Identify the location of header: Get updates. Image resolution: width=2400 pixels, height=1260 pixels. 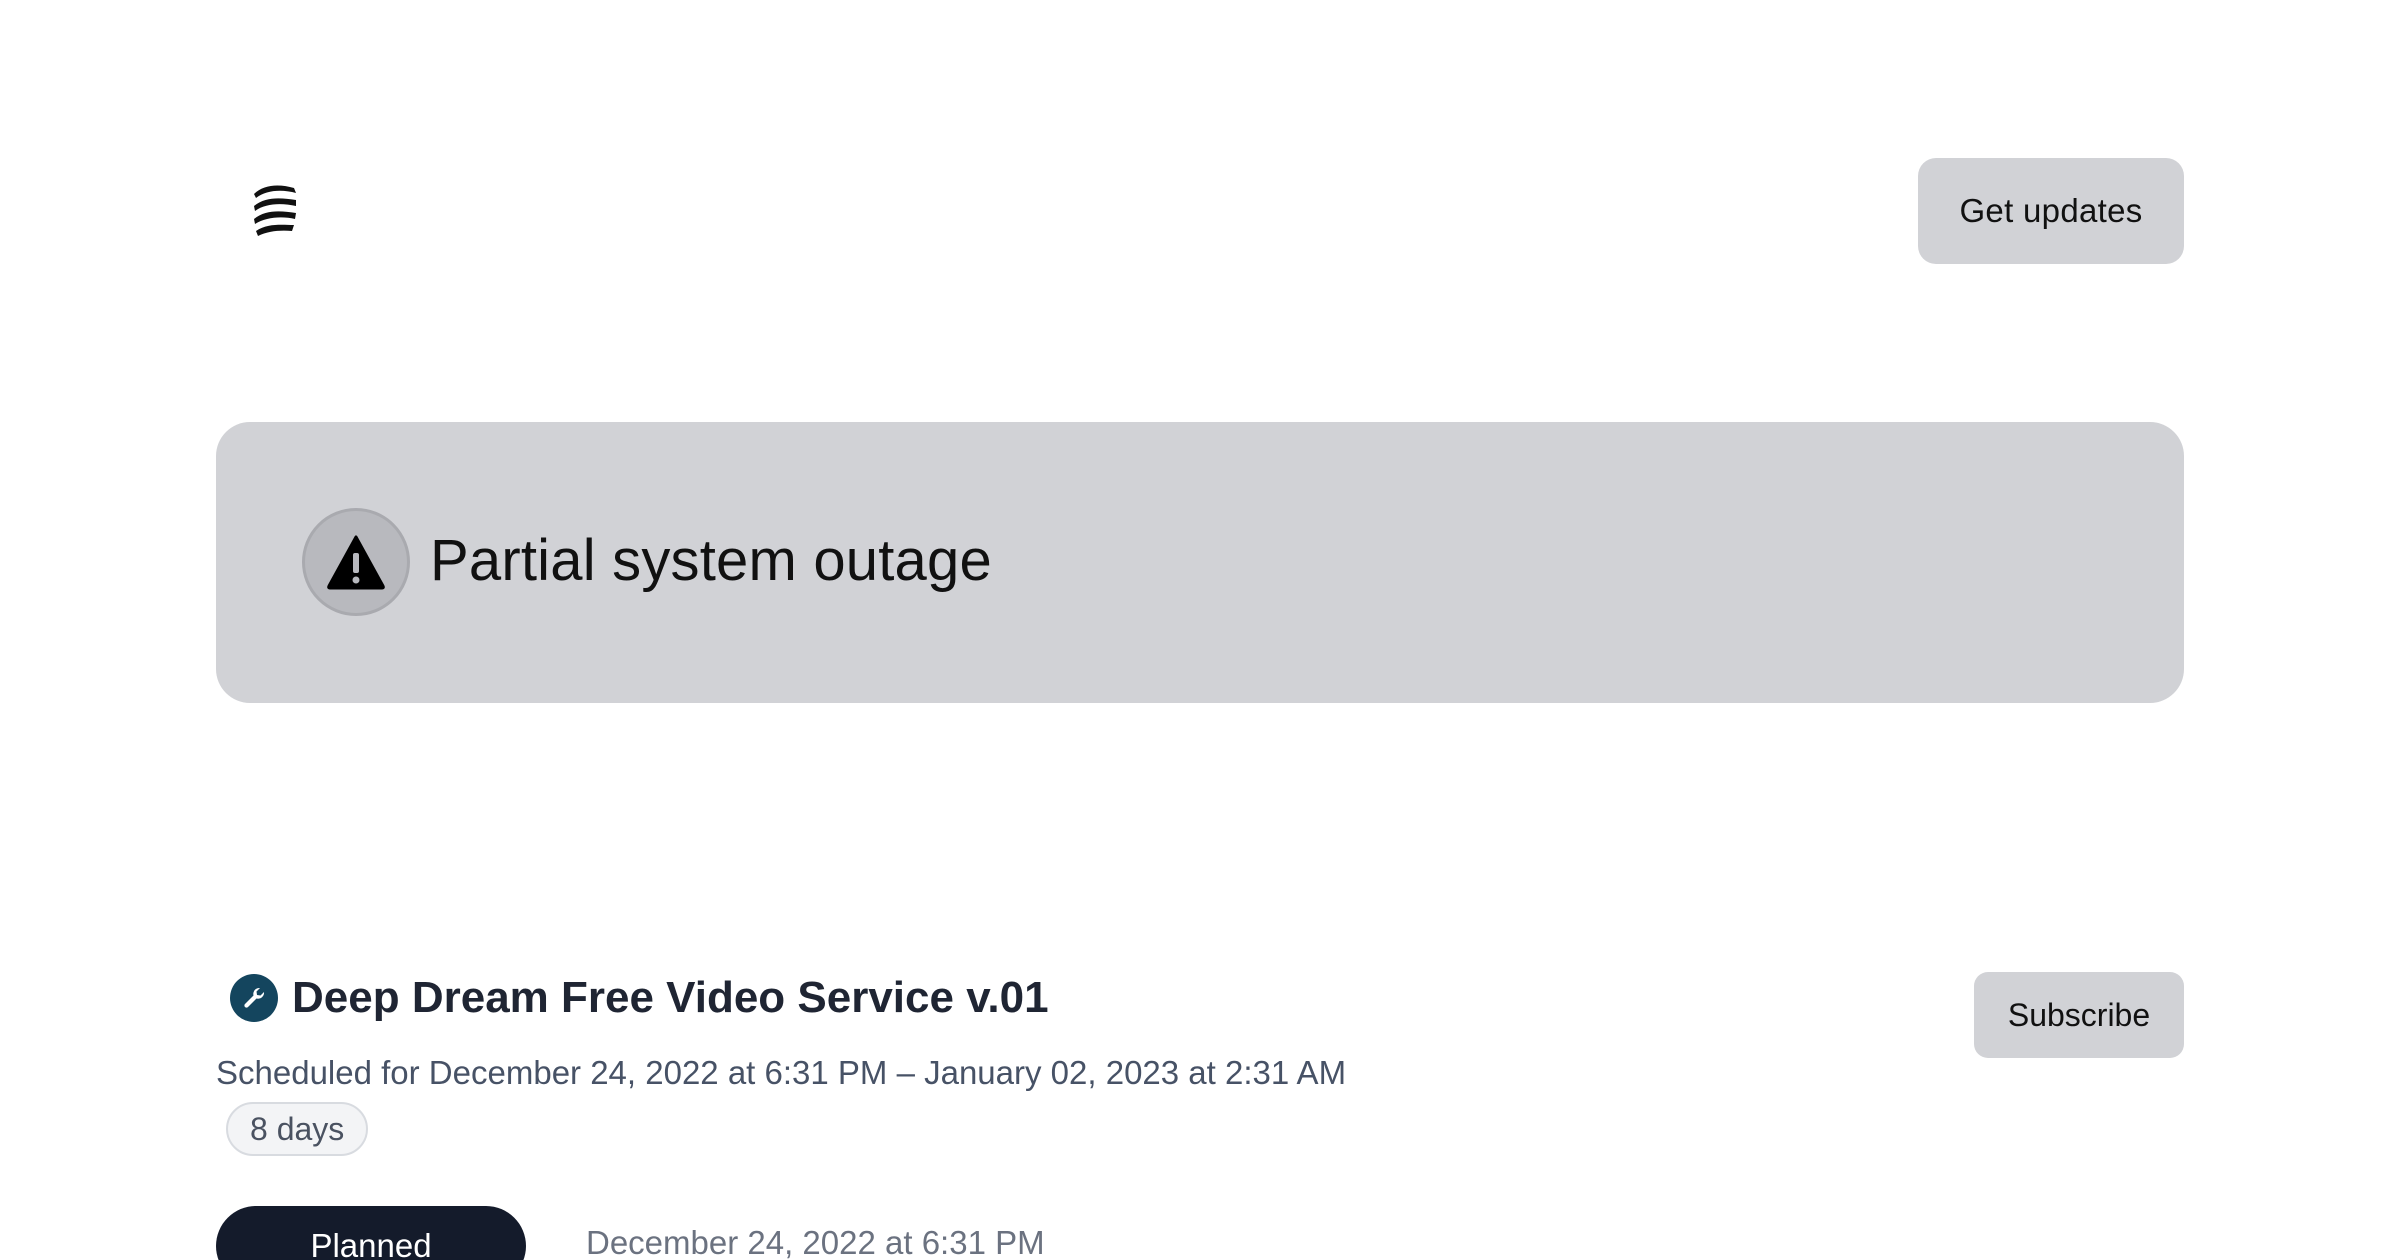
(1200, 211).